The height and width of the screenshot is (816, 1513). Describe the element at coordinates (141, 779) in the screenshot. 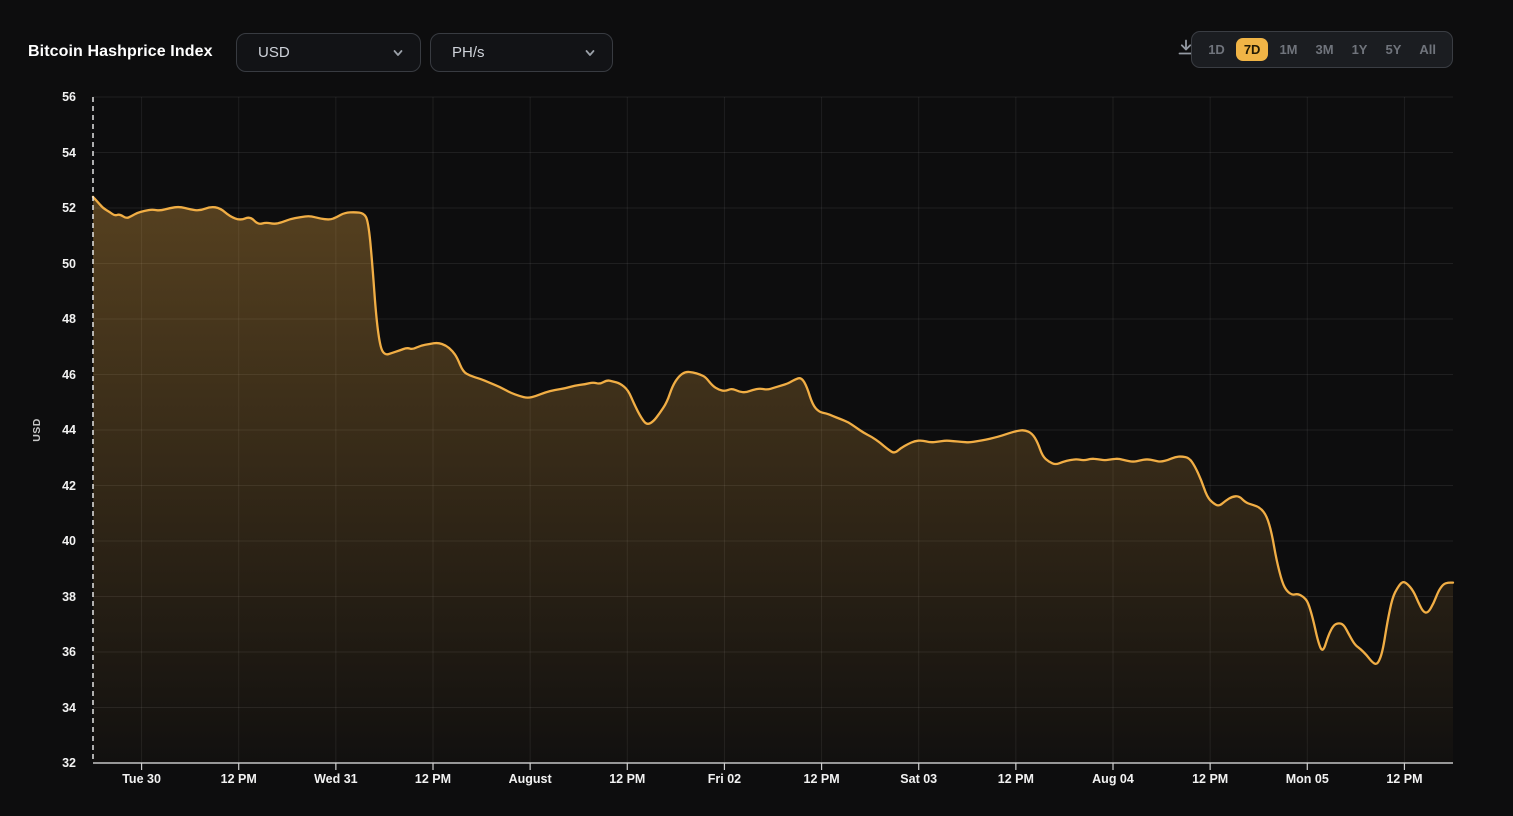

I see `x-axis-tick-label: Tue 30` at that location.